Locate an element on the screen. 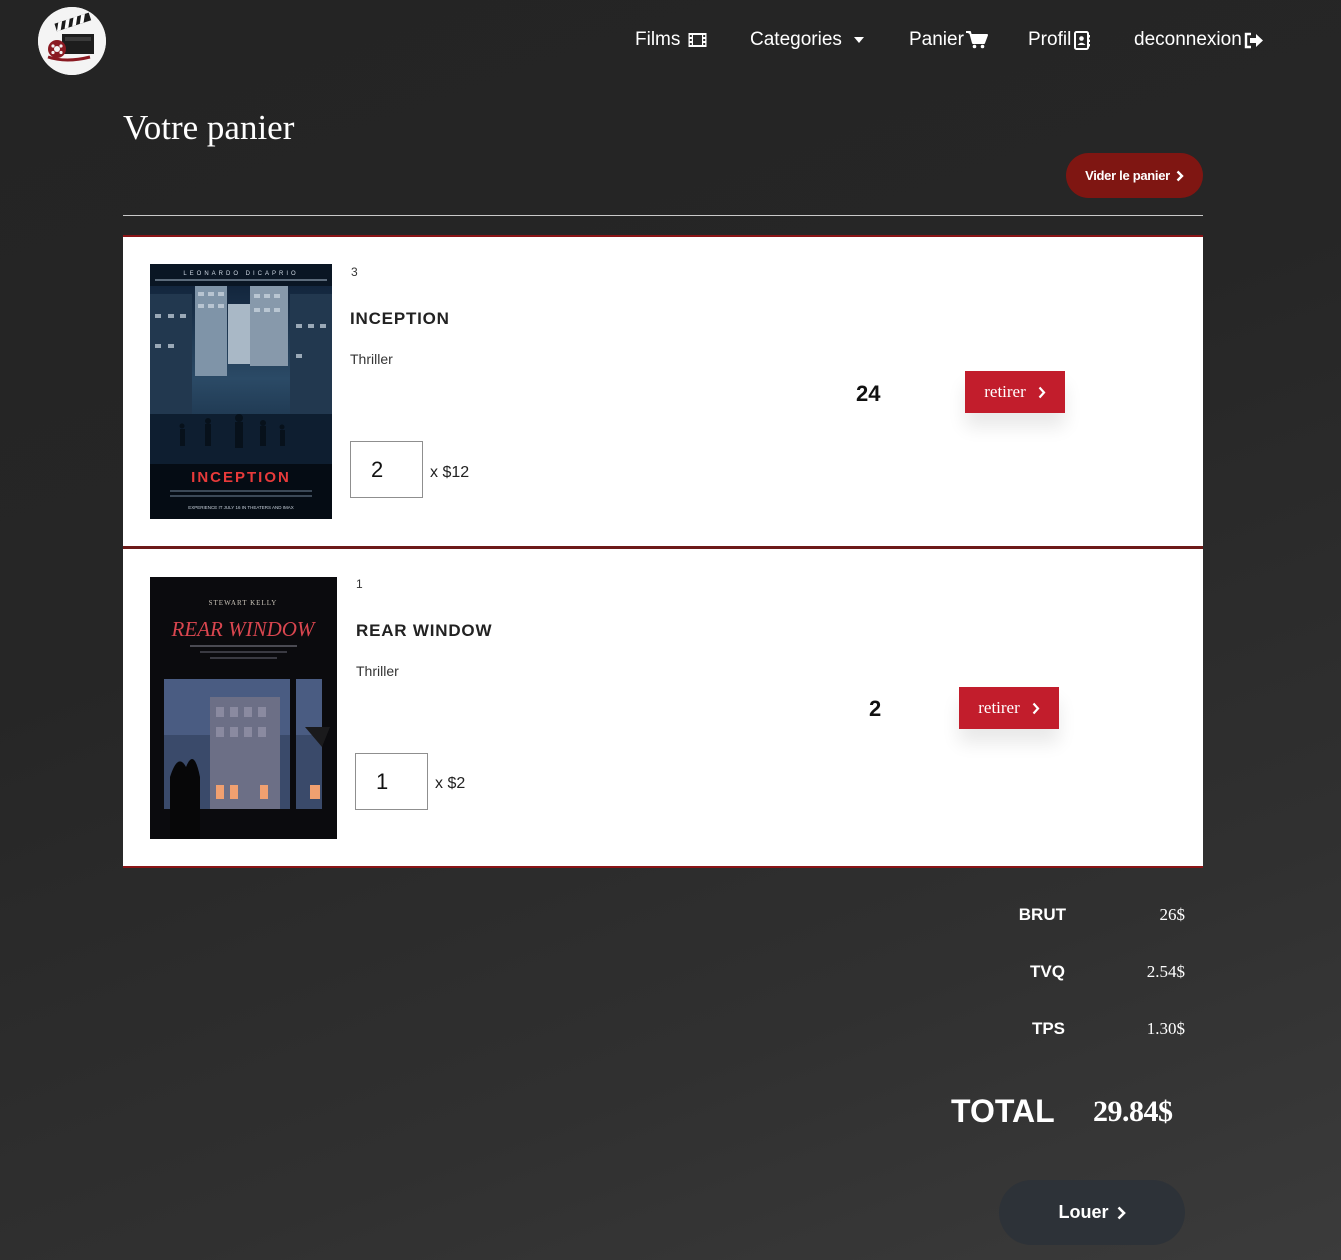 The height and width of the screenshot is (1260, 1341). brut-value: 26$ is located at coordinates (1172, 914).